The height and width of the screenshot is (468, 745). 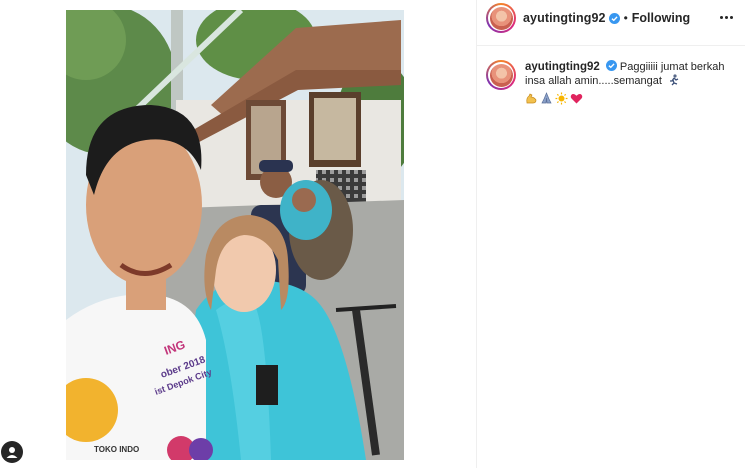 I want to click on caption-verified-badge-icon, so click(x=611, y=65).